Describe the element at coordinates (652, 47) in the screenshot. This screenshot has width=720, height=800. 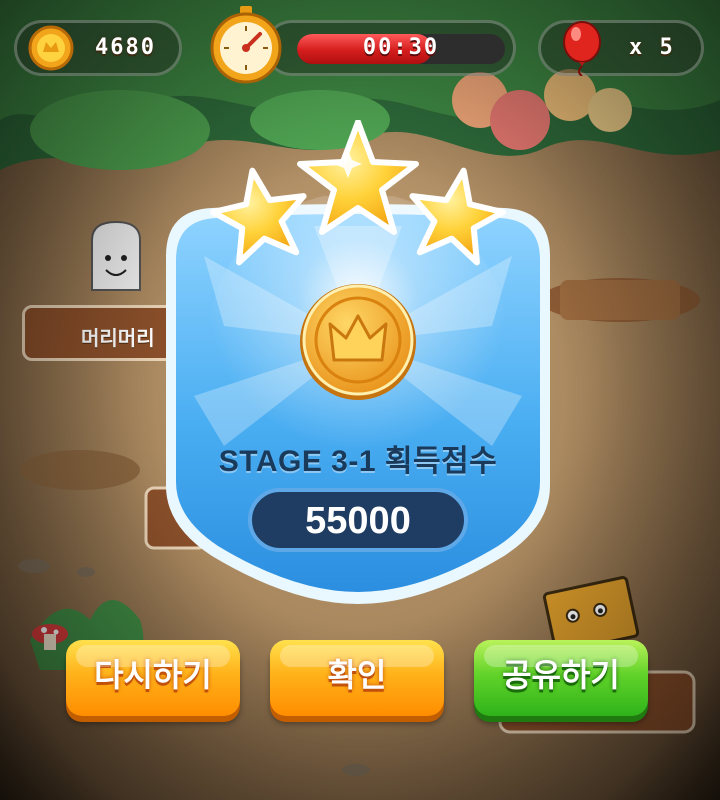
I see `lives-count: x 5` at that location.